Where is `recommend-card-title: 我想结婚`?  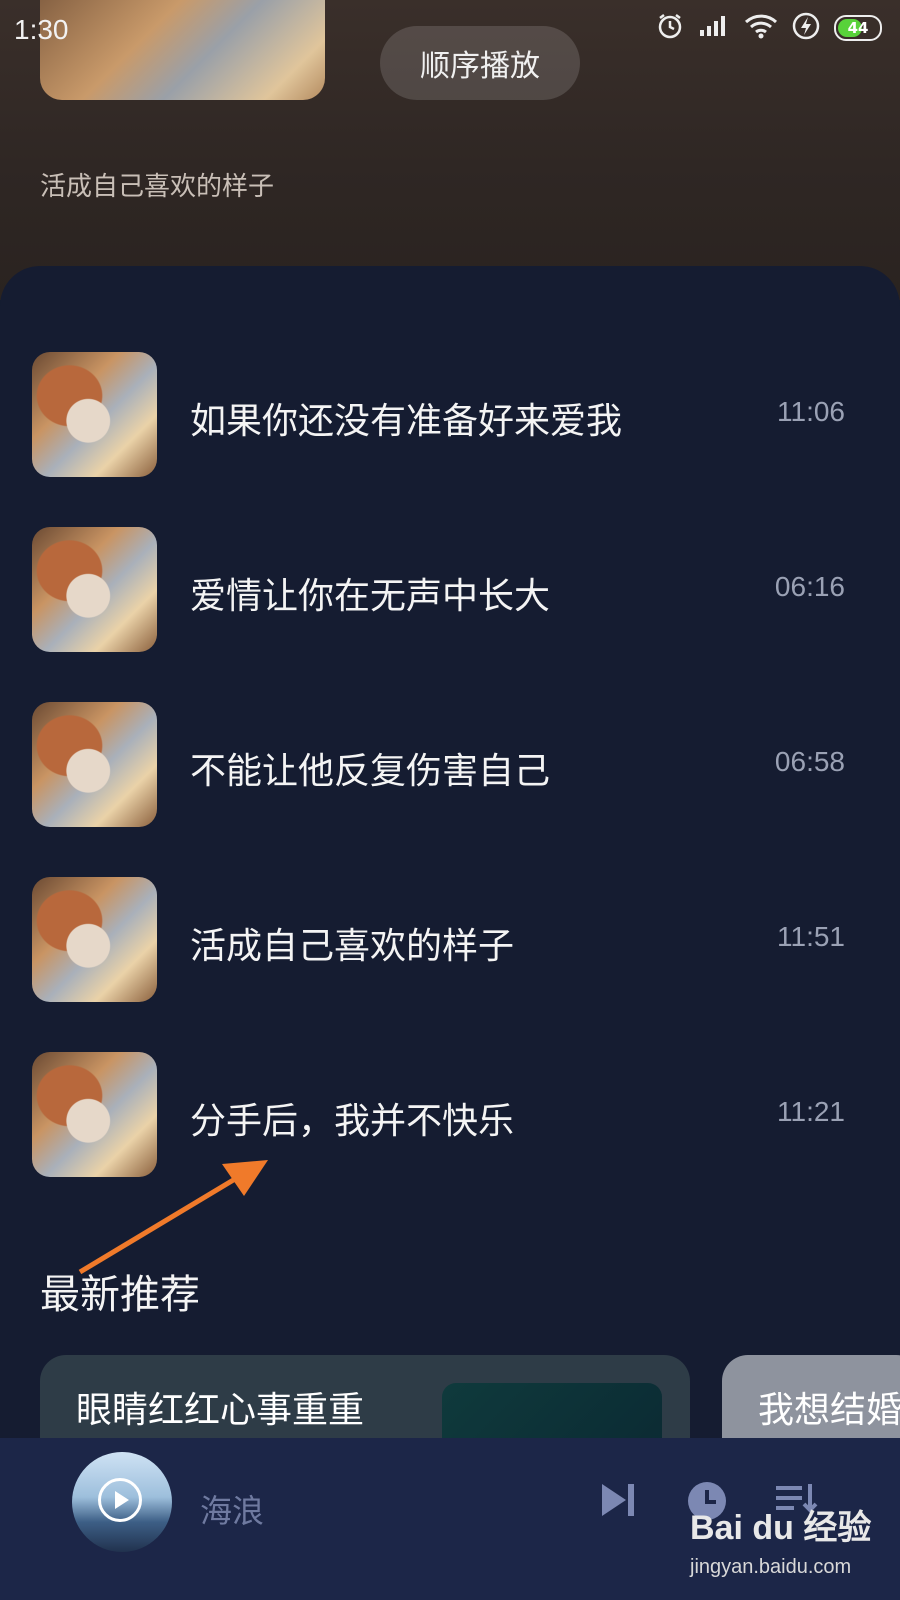
recommend-card-title: 我想结婚 is located at coordinates (829, 1410).